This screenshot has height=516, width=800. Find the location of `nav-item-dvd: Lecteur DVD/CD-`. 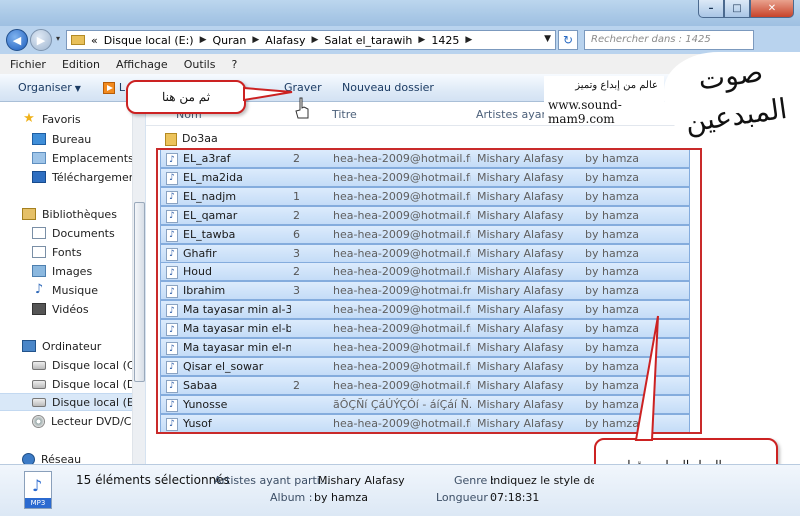

nav-item-dvd: Lecteur DVD/CD- is located at coordinates (72, 421).